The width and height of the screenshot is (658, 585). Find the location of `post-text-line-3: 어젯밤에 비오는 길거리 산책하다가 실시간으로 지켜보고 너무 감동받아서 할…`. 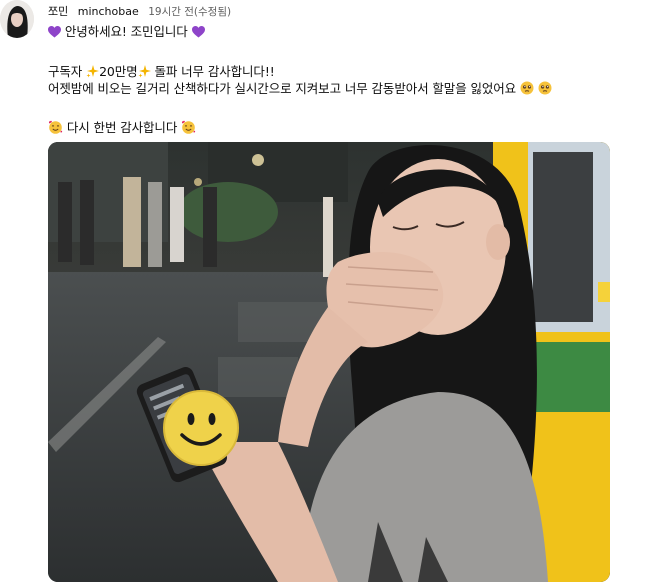

post-text-line-3: 어젯밤에 비오는 길거리 산책하다가 실시간으로 지켜보고 너무 감동받아서 할… is located at coordinates (300, 90).